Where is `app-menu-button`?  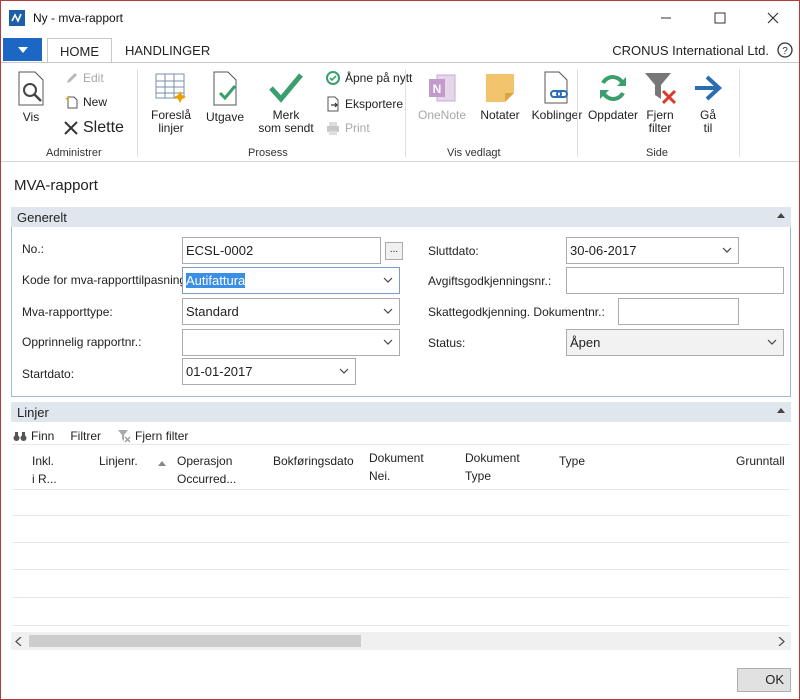
app-menu-button is located at coordinates (22, 49).